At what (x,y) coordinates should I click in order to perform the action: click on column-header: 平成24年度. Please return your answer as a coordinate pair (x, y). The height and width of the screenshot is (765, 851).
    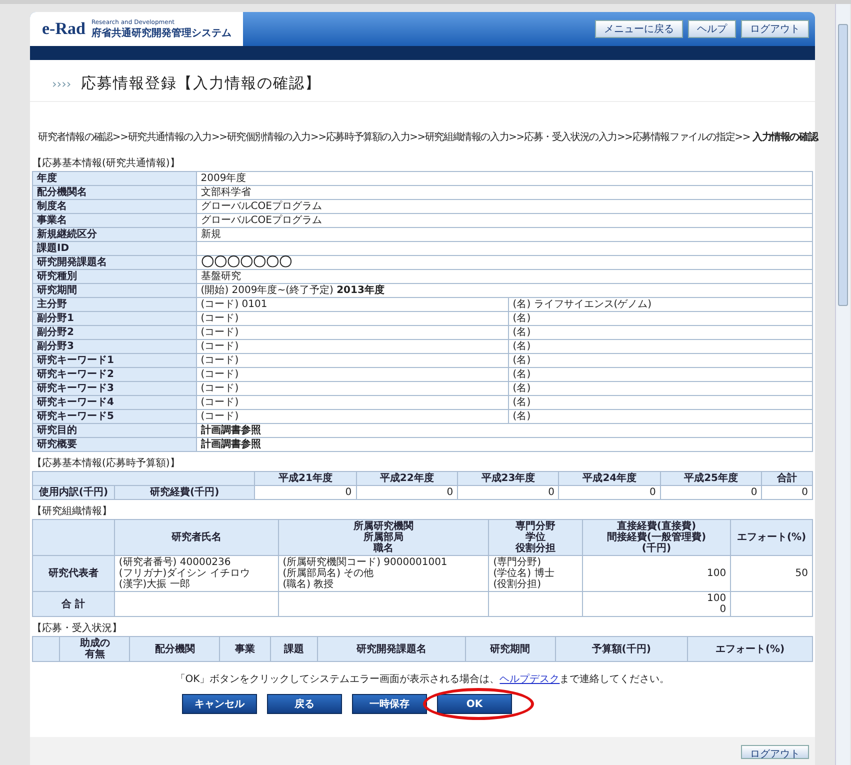
    Looking at the image, I should click on (609, 479).